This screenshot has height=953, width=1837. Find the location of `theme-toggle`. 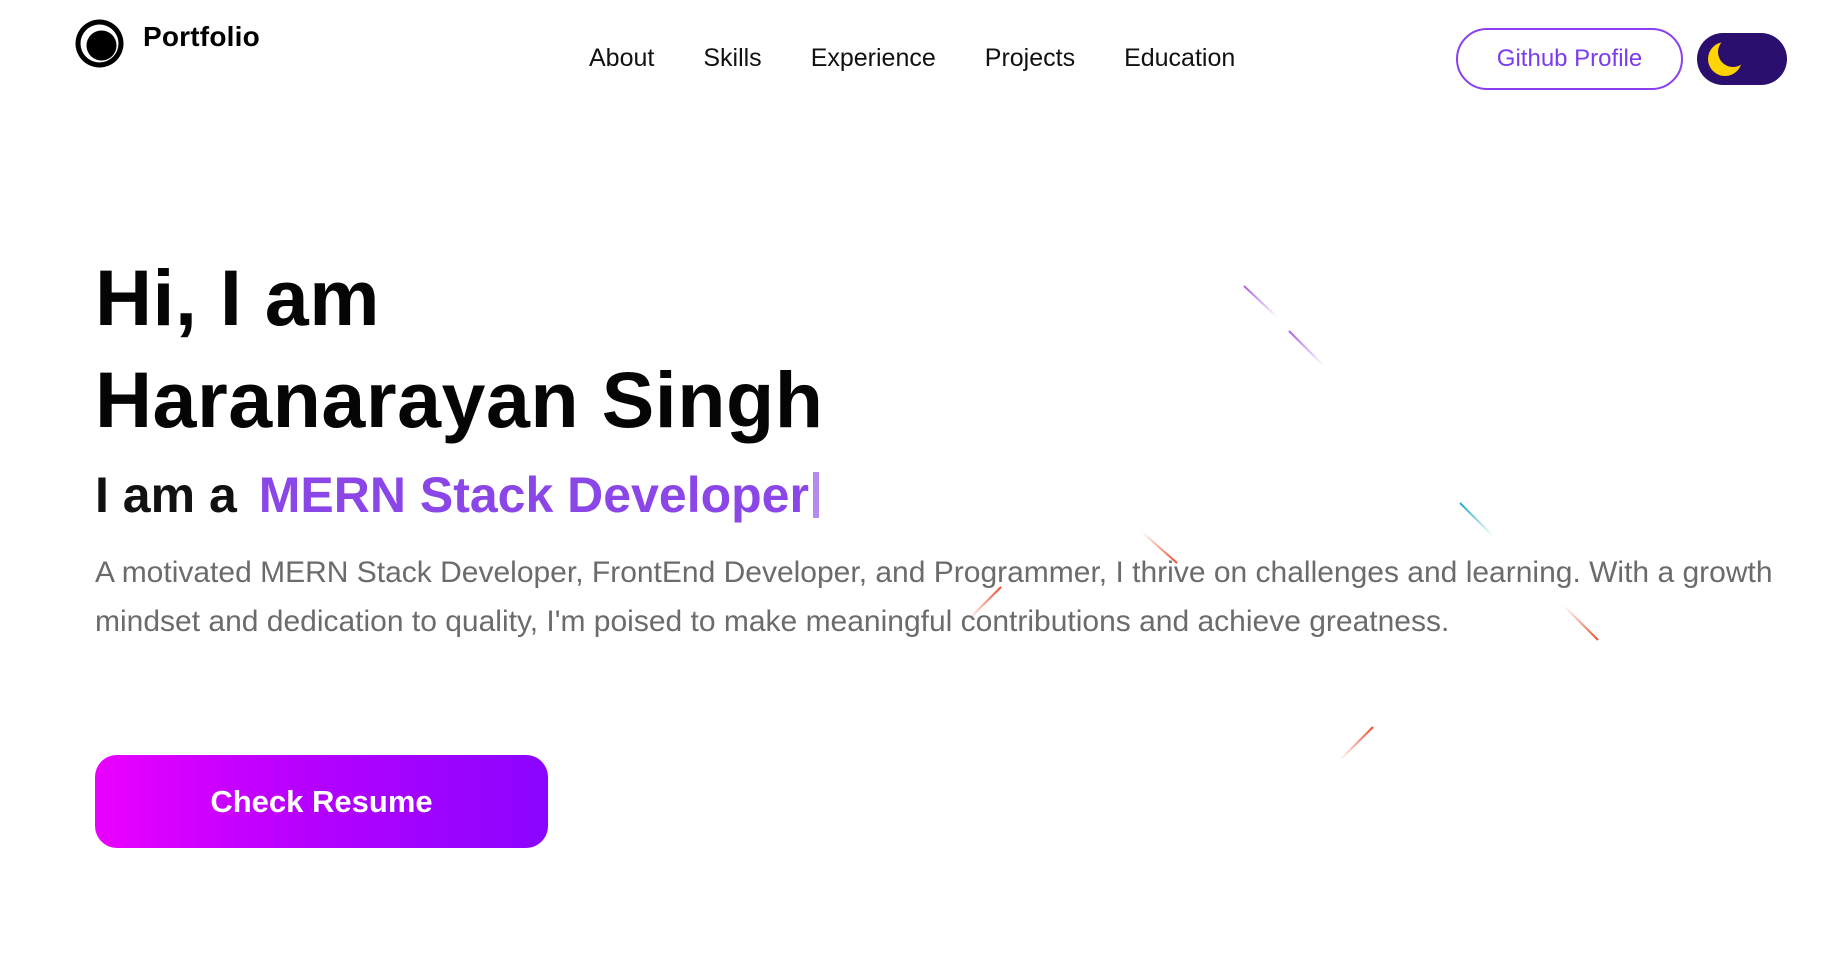

theme-toggle is located at coordinates (1742, 59).